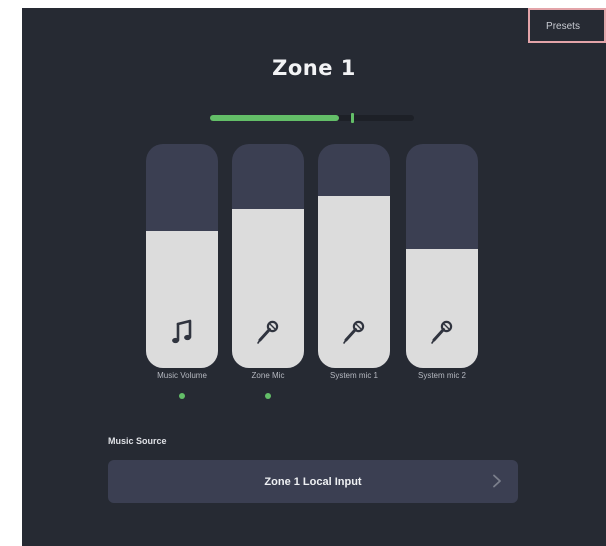 Image resolution: width=606 pixels, height=546 pixels. Describe the element at coordinates (314, 68) in the screenshot. I see `zone-title: Zone 1` at that location.